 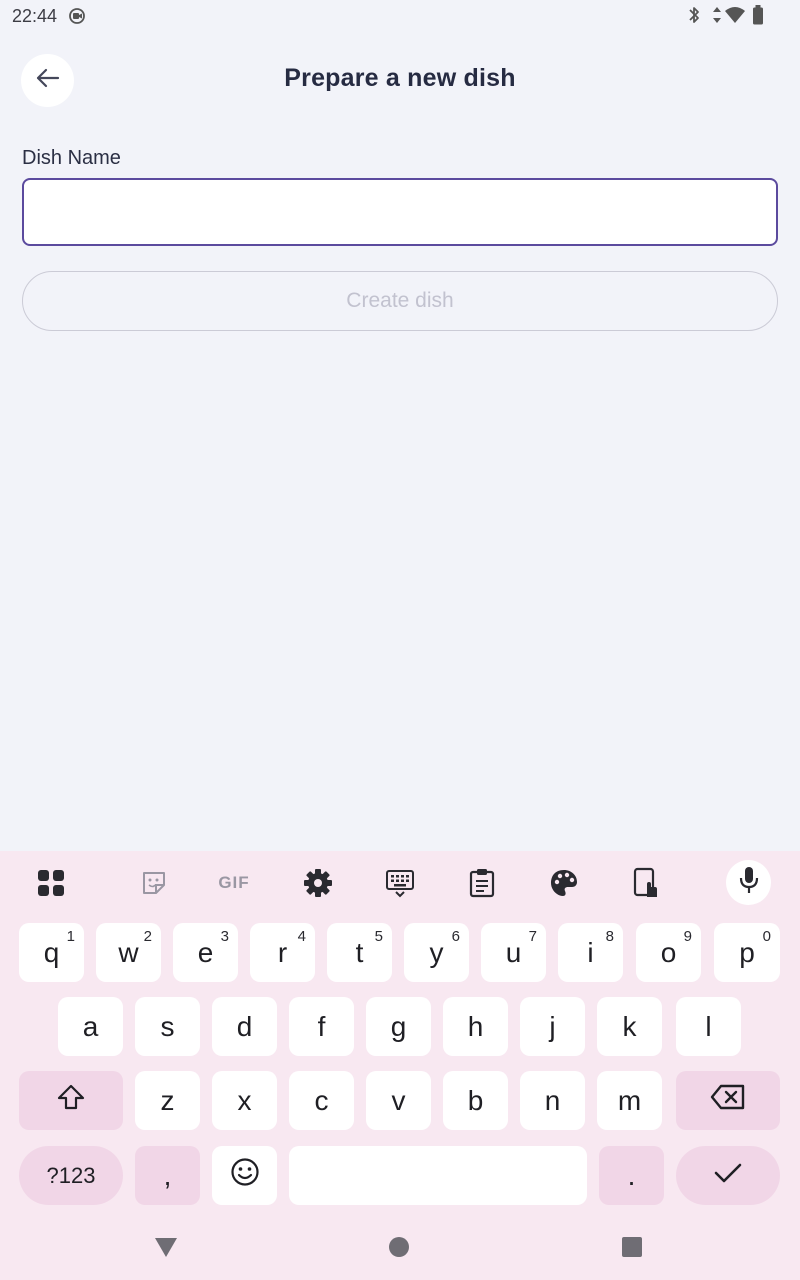 I want to click on nav-back-button, so click(x=166, y=1249).